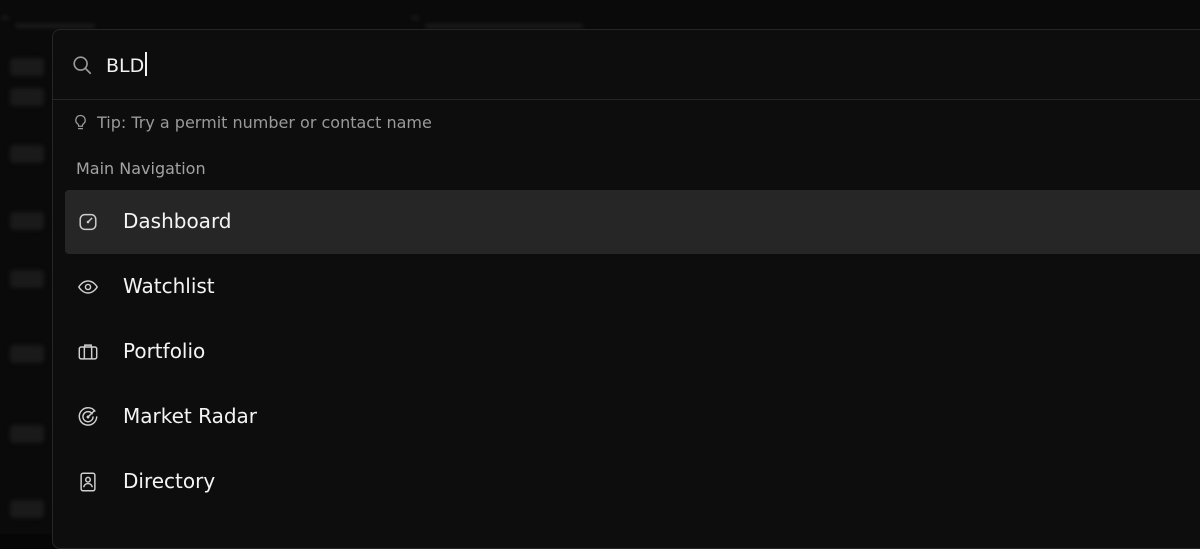  Describe the element at coordinates (632, 417) in the screenshot. I see `nav-item-market-radar: Market Radar` at that location.